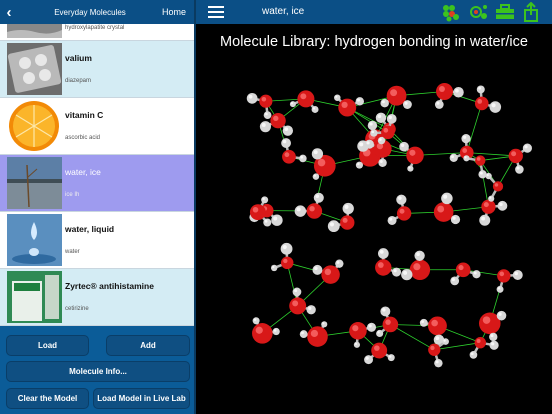 The width and height of the screenshot is (552, 414). I want to click on list-item-selected: water, ice ice Ih, so click(97, 183).